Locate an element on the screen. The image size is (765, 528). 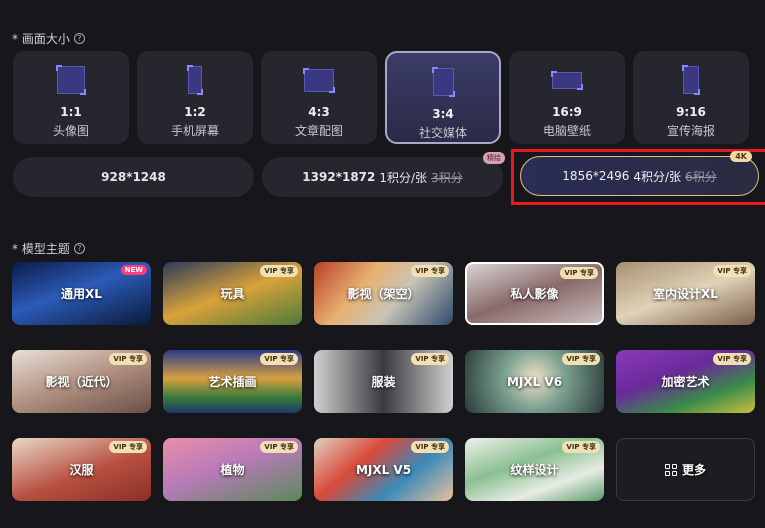
ratio-option-1-1: 1:1 头像图 is located at coordinates (71, 97).